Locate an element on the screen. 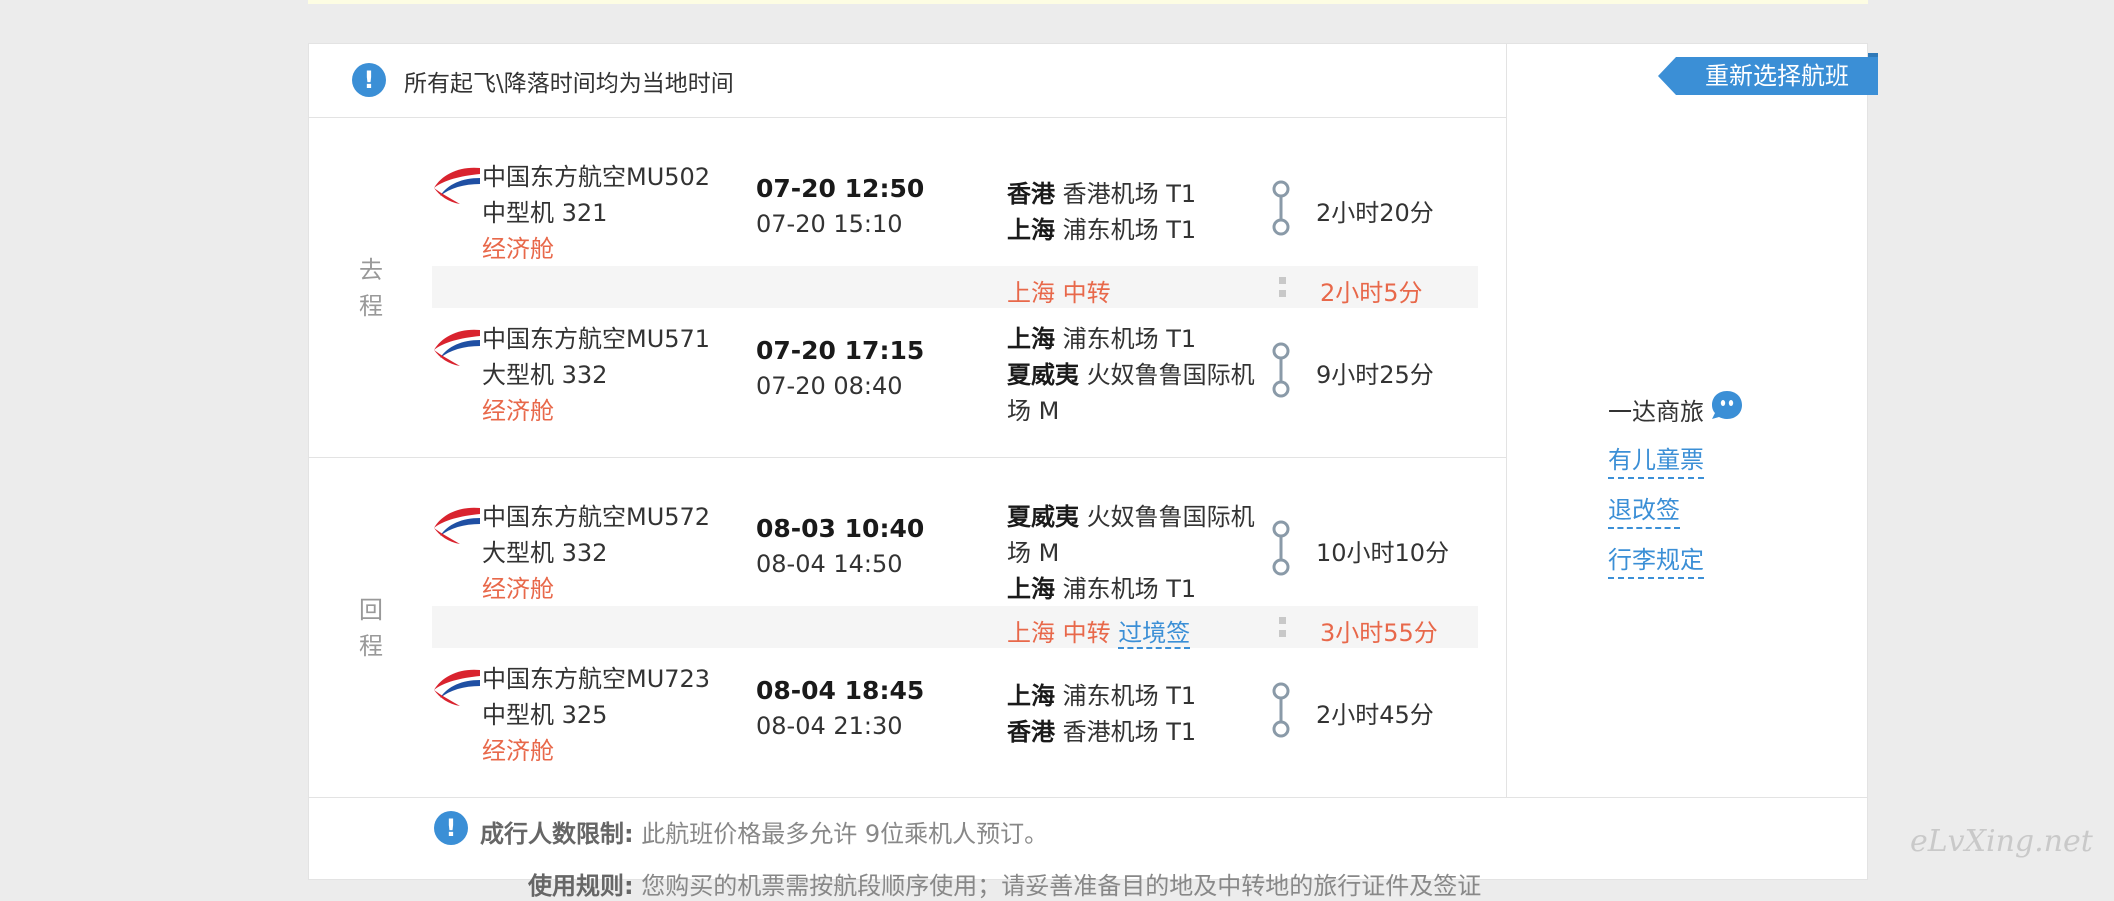 Image resolution: width=2114 pixels, height=901 pixels. to-airport-line2: 场 M is located at coordinates (1033, 411).